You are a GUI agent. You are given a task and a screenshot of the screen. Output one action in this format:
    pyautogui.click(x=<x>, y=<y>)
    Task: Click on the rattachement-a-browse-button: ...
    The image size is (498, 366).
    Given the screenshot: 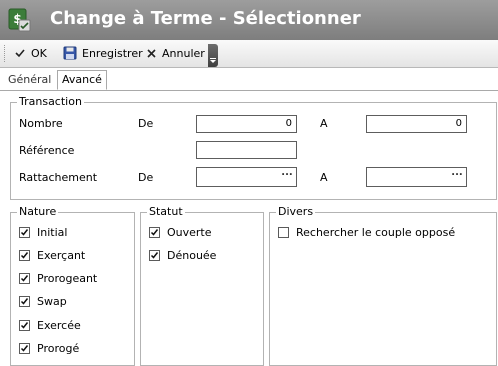 What is the action you would take?
    pyautogui.click(x=457, y=175)
    